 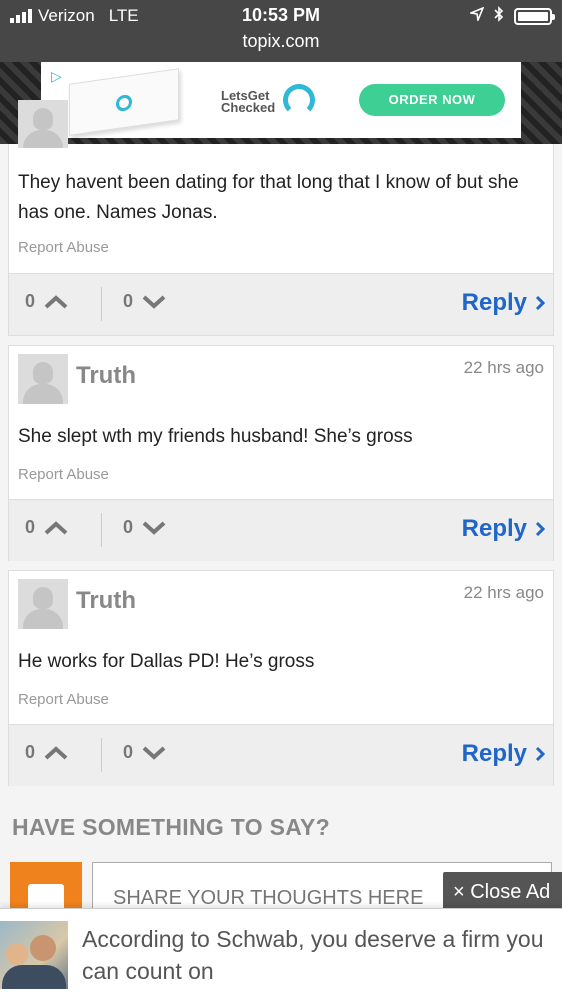 I want to click on brand-logo-icon, so click(x=299, y=100).